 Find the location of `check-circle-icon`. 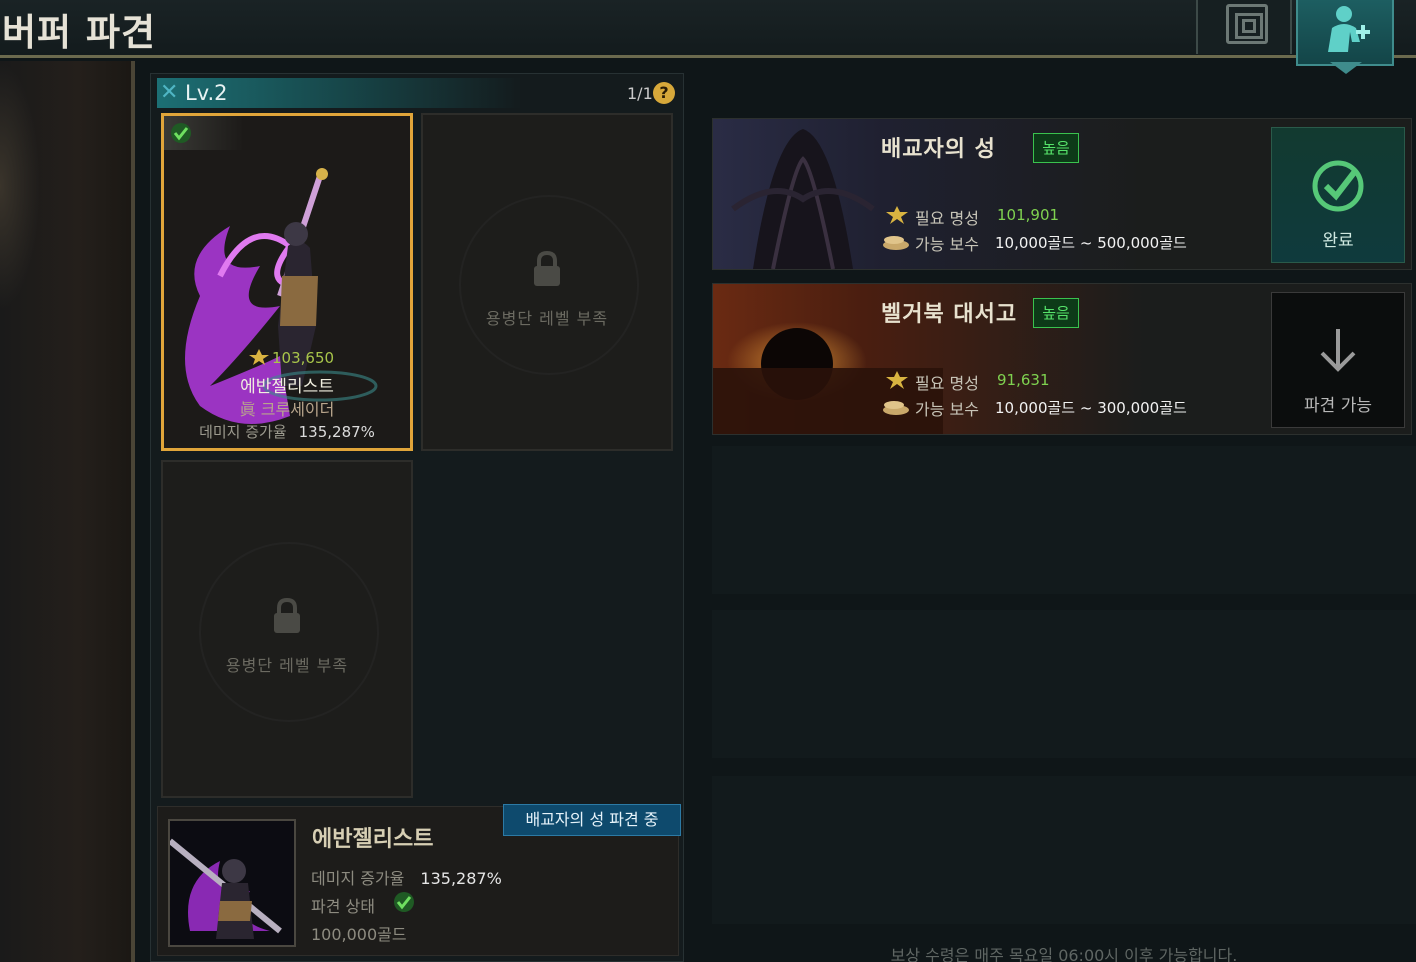

check-circle-icon is located at coordinates (1338, 186).